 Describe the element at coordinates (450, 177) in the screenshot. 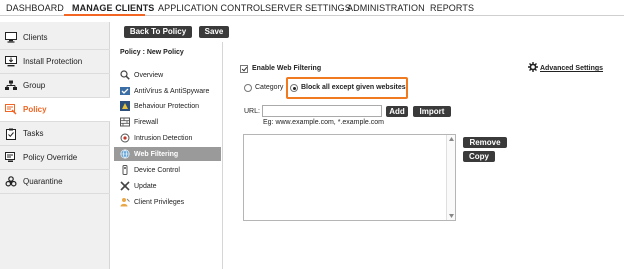

I see `website-list-scrollbar` at that location.